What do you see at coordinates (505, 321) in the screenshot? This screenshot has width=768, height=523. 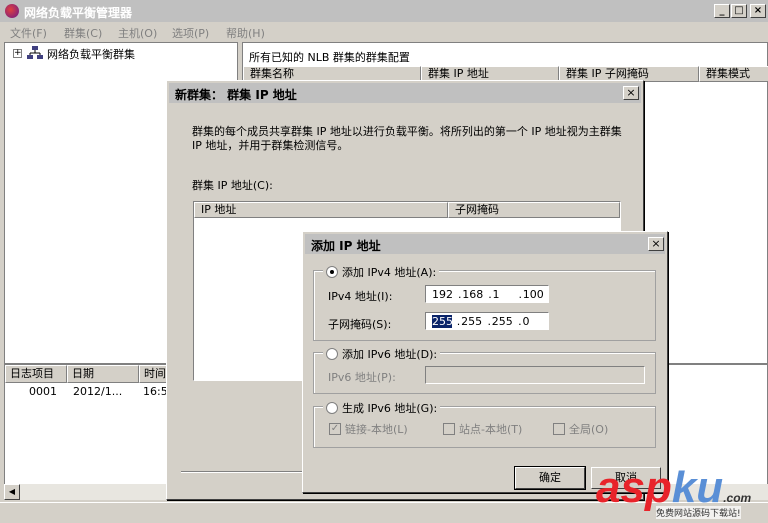 I see `subnet-octet-3: 255` at bounding box center [505, 321].